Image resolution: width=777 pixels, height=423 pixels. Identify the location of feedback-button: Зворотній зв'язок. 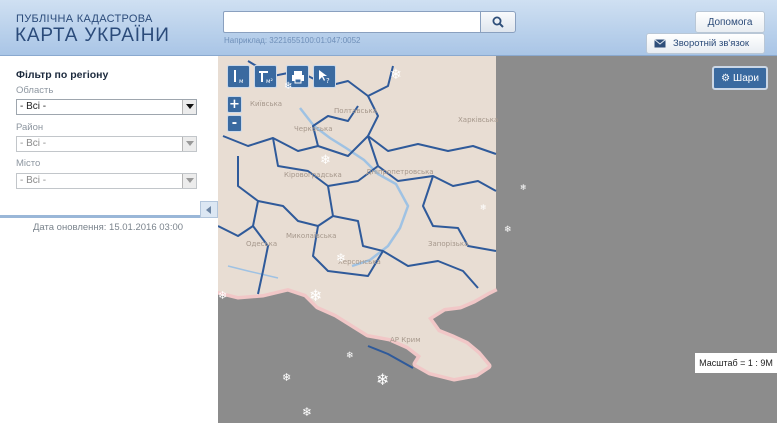
(705, 43).